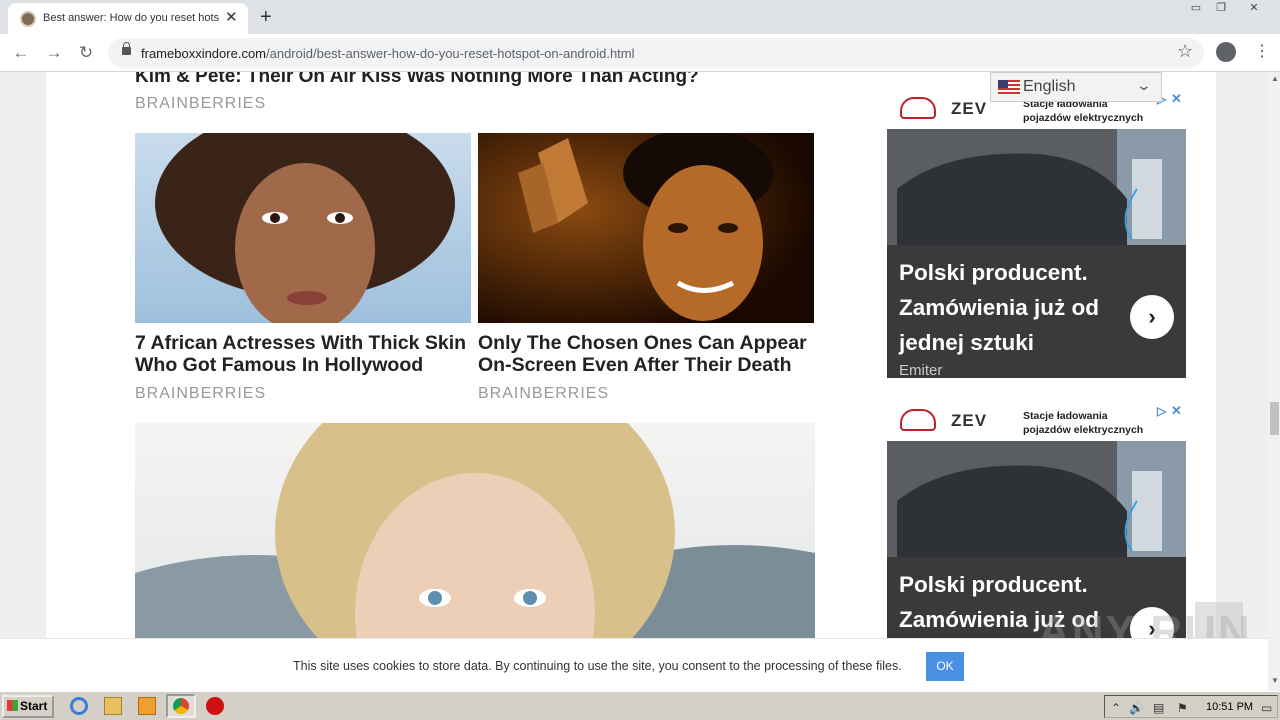 Image resolution: width=1280 pixels, height=720 pixels. Describe the element at coordinates (640, 705) in the screenshot. I see `taskbar: Start ⌃ 🔊 ▤ ⚑ ▭ 10:51 PM` at that location.